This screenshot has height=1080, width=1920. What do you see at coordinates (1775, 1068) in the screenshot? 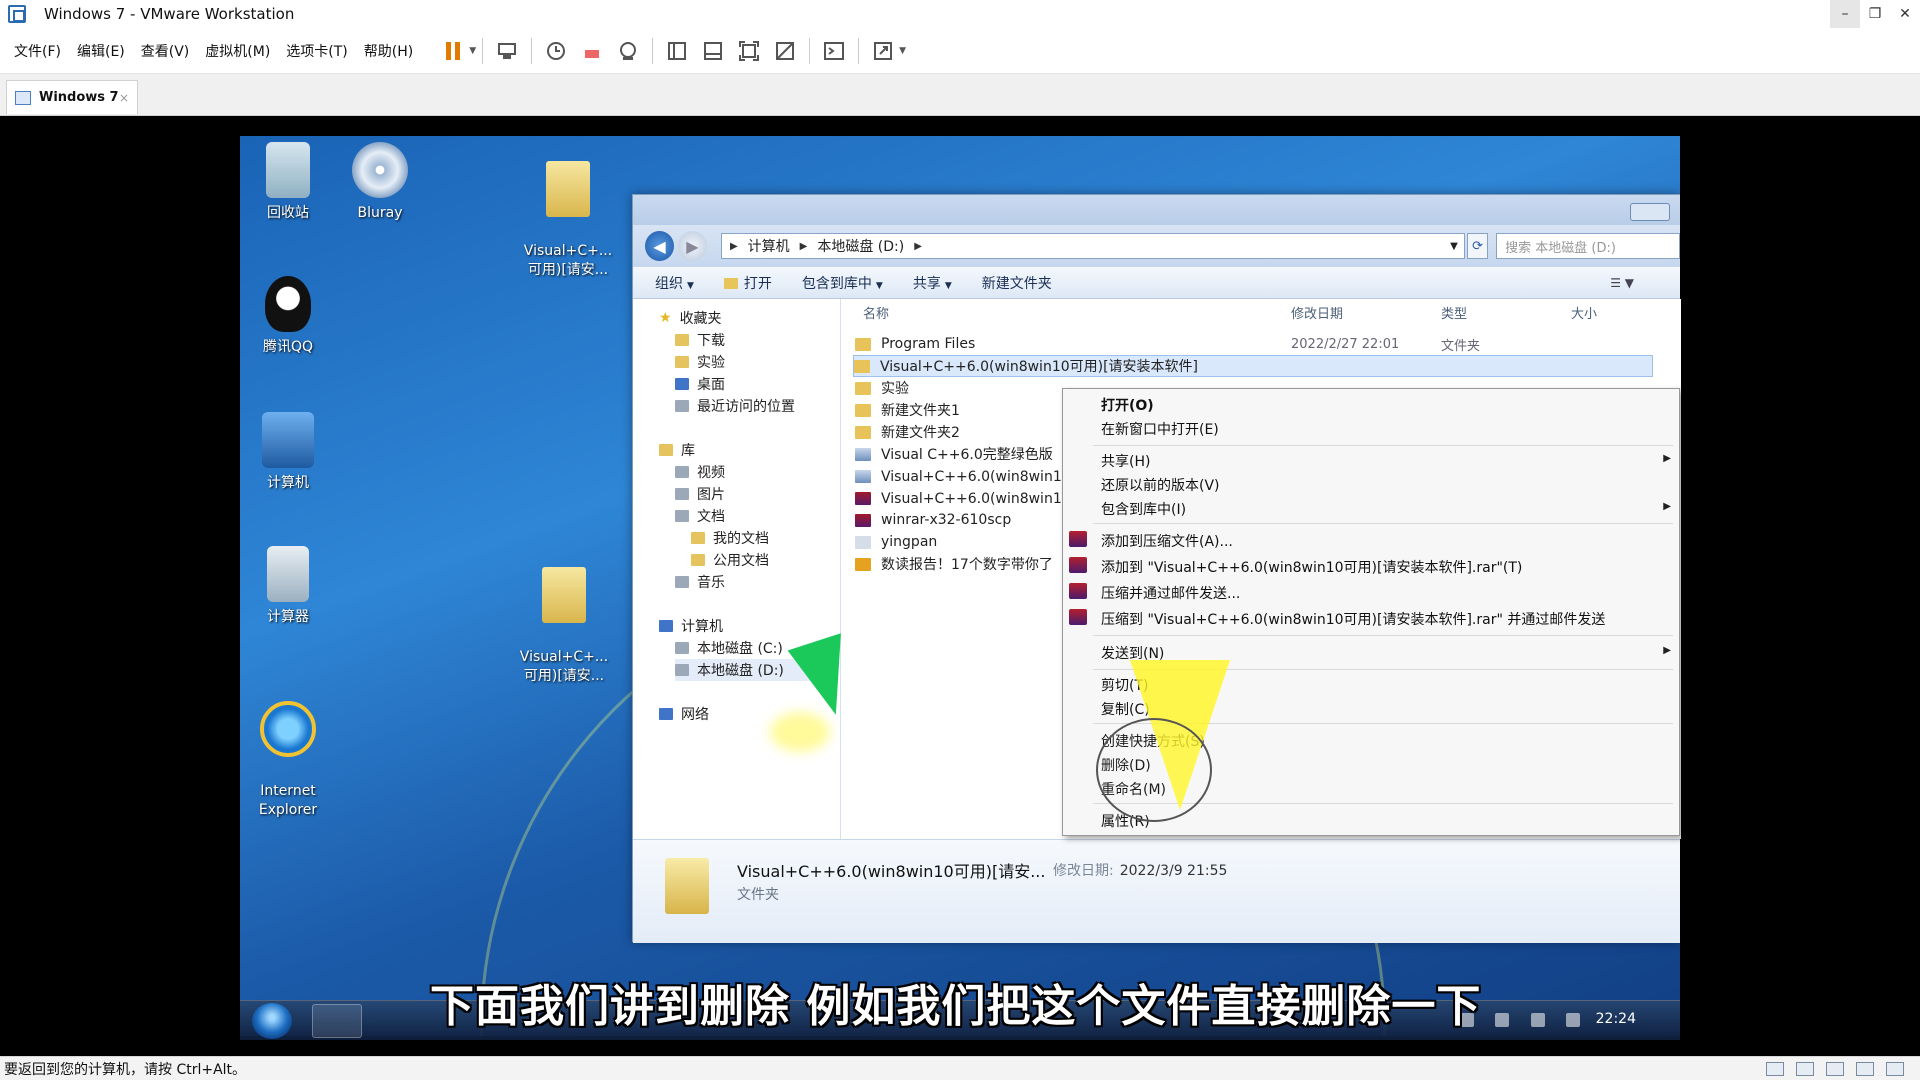
I see `hard-disk-icon` at bounding box center [1775, 1068].